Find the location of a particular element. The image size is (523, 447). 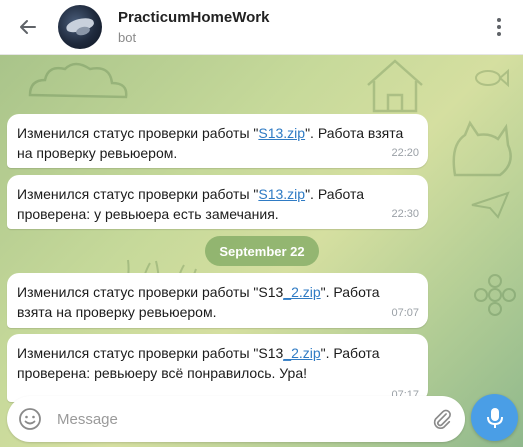

back-button is located at coordinates (28, 27).